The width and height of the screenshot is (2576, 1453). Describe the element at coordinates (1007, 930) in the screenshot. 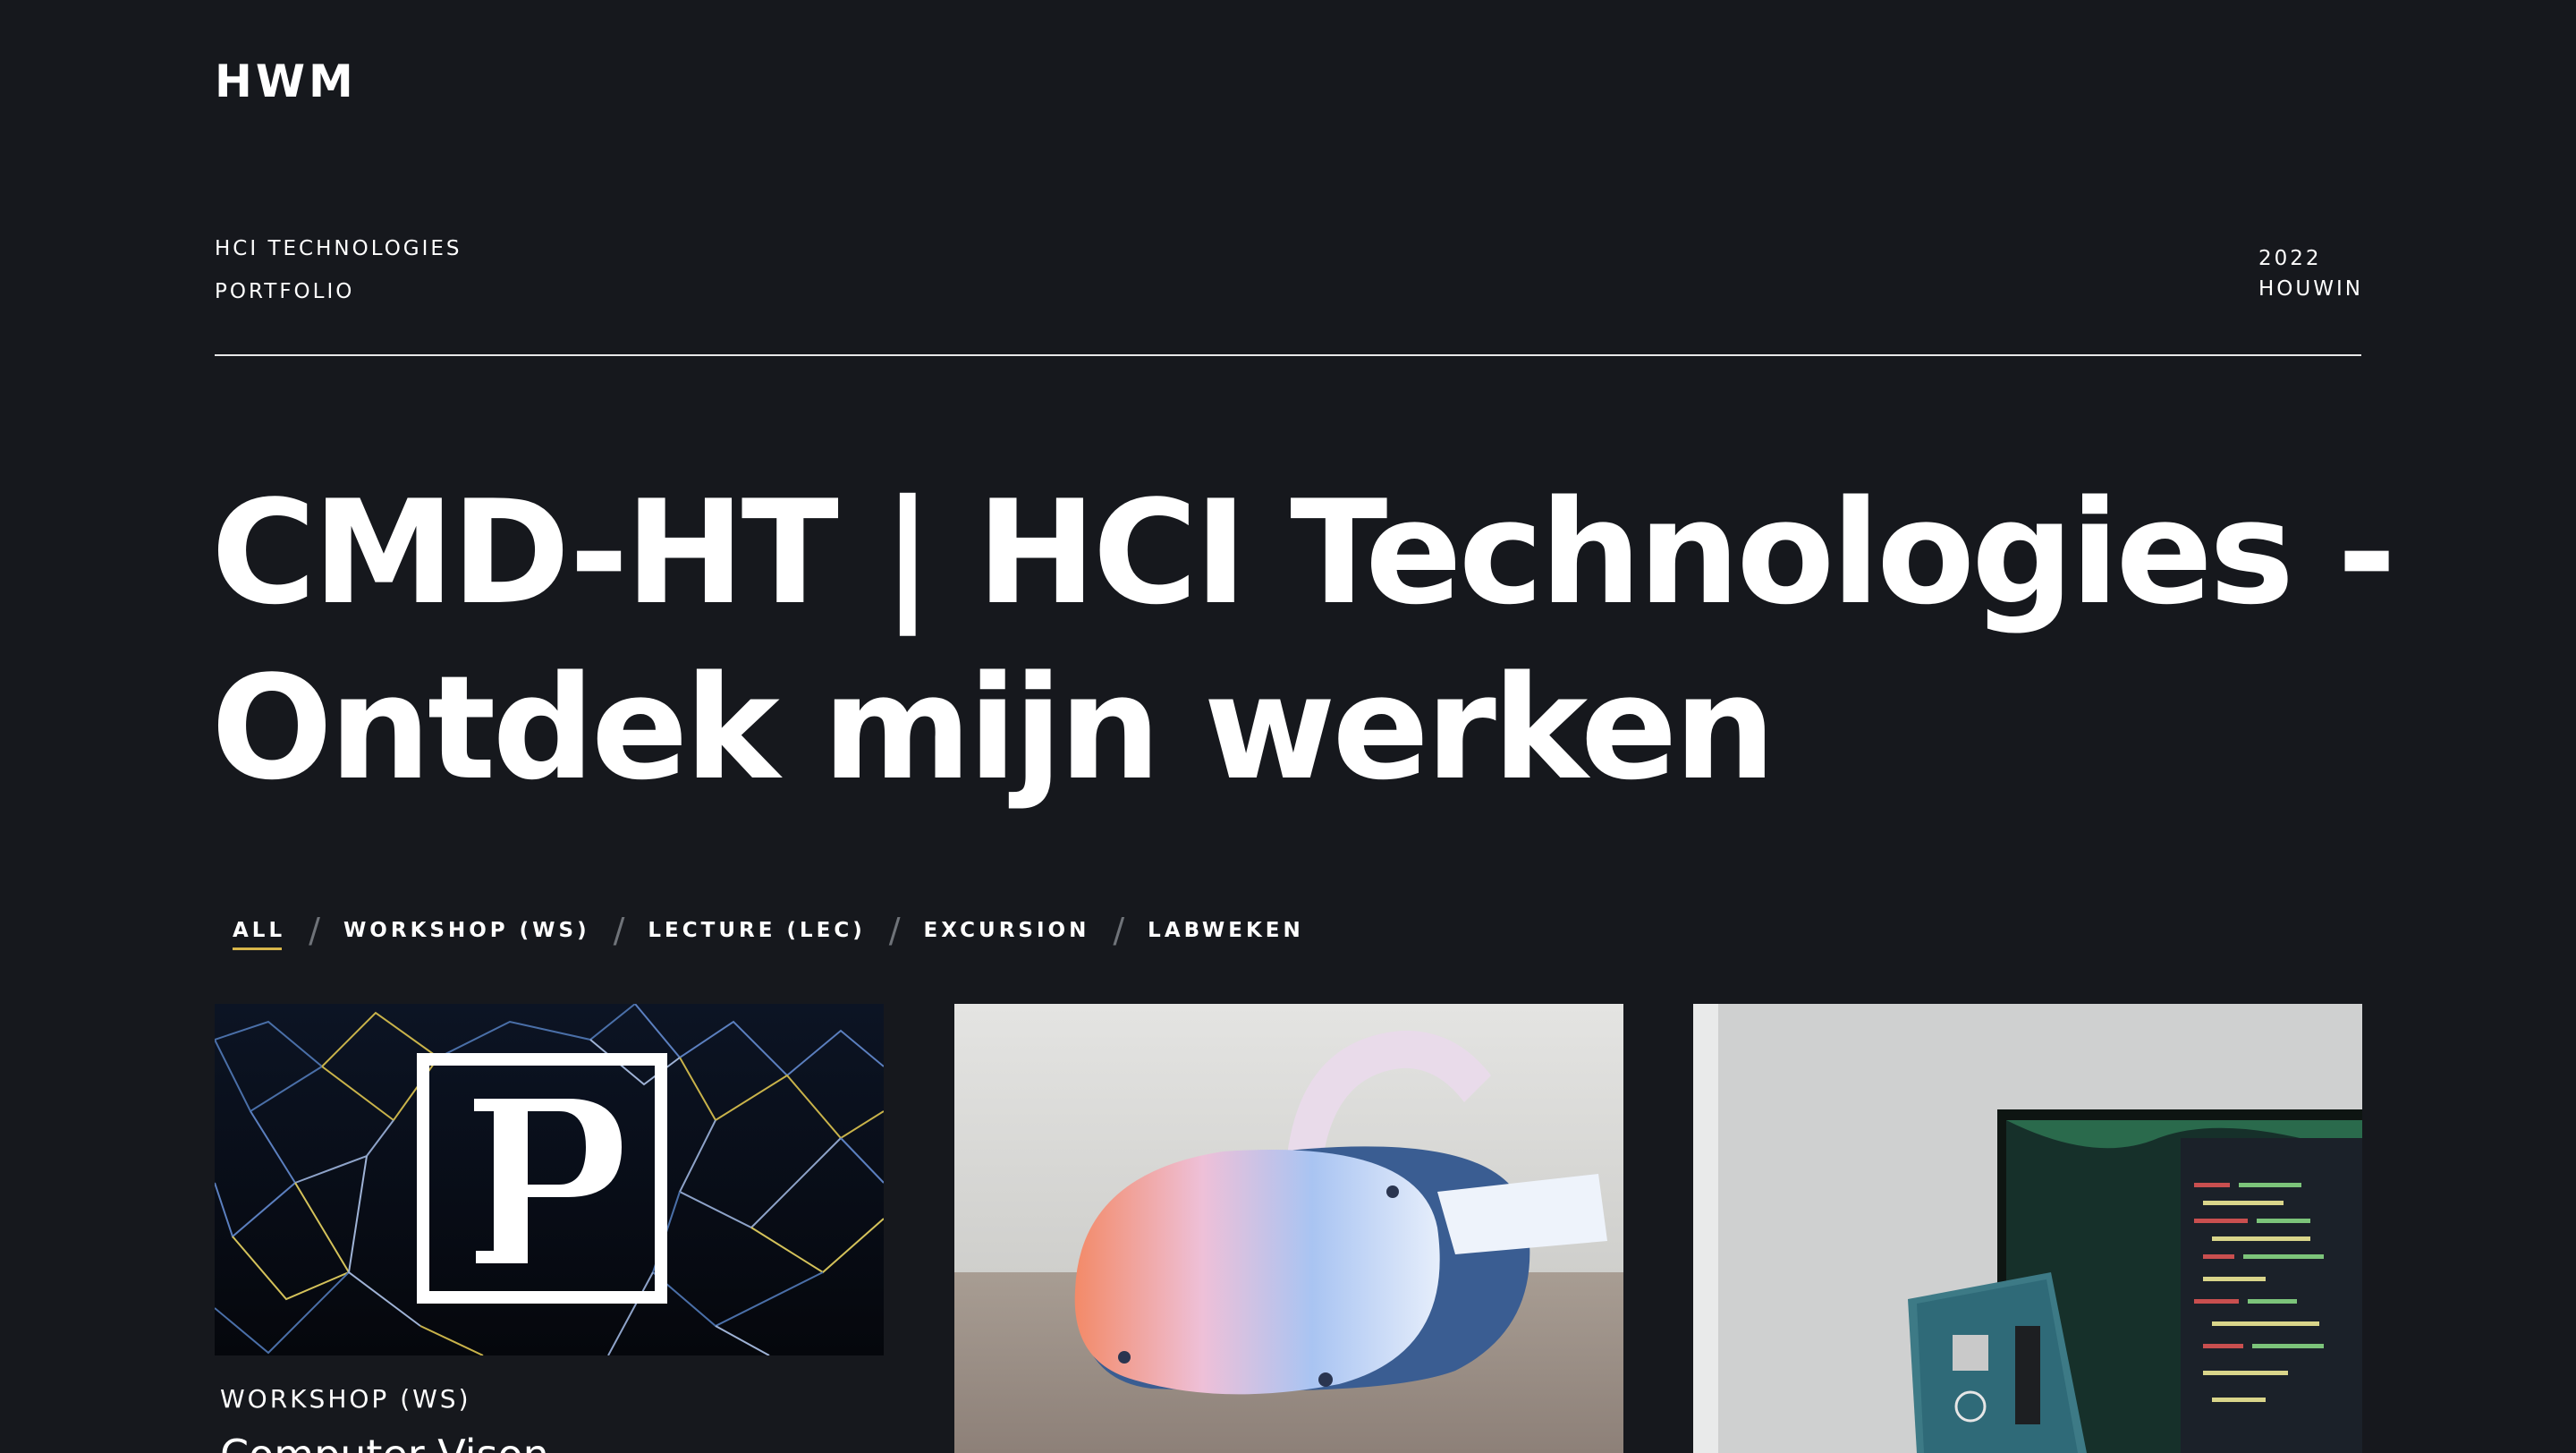

I see `filter-excursion: EXCURSION` at that location.